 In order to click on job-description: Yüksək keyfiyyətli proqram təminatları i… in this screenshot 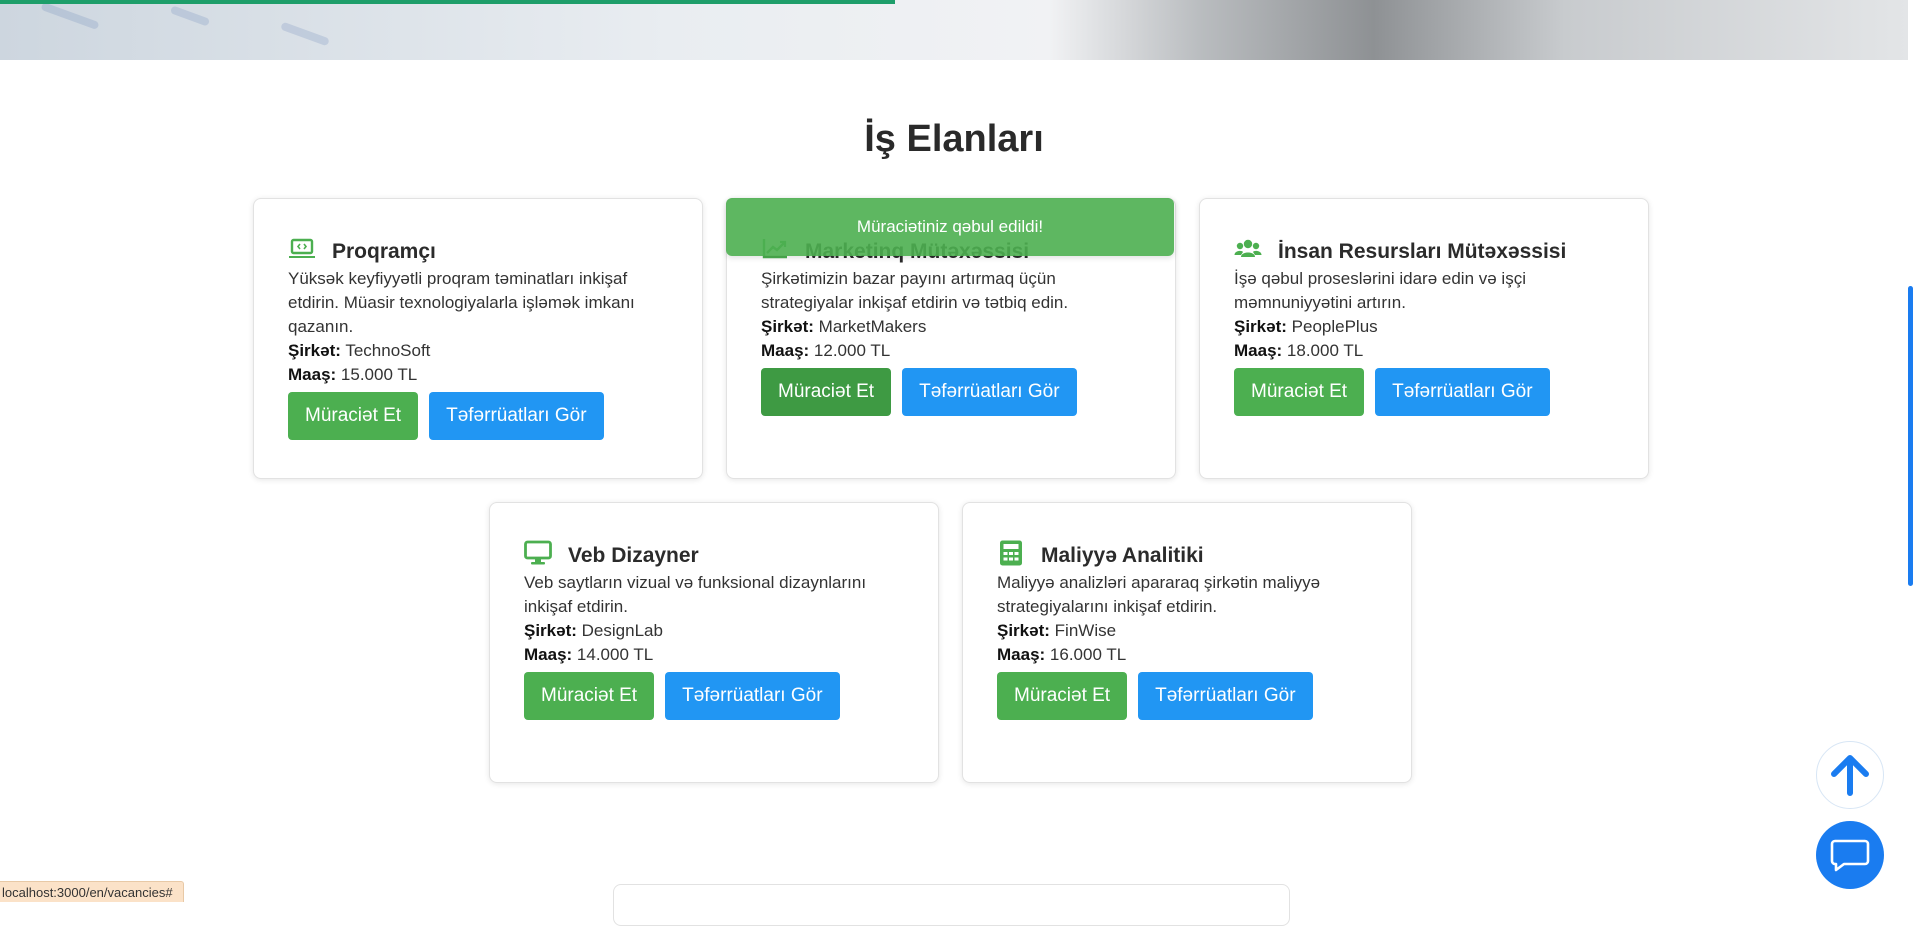, I will do `click(478, 303)`.